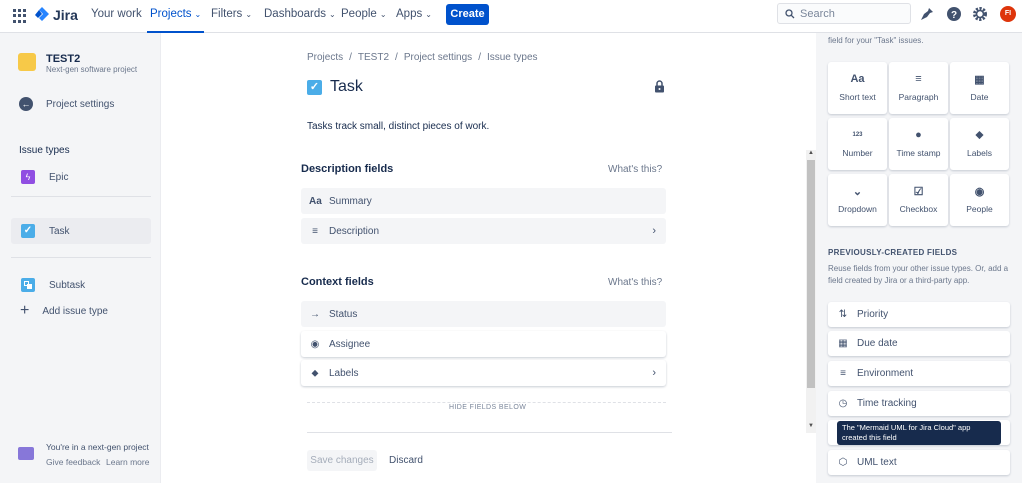 This screenshot has width=1022, height=483. I want to click on nextgen-text: You're in a next-gen project, so click(97, 447).